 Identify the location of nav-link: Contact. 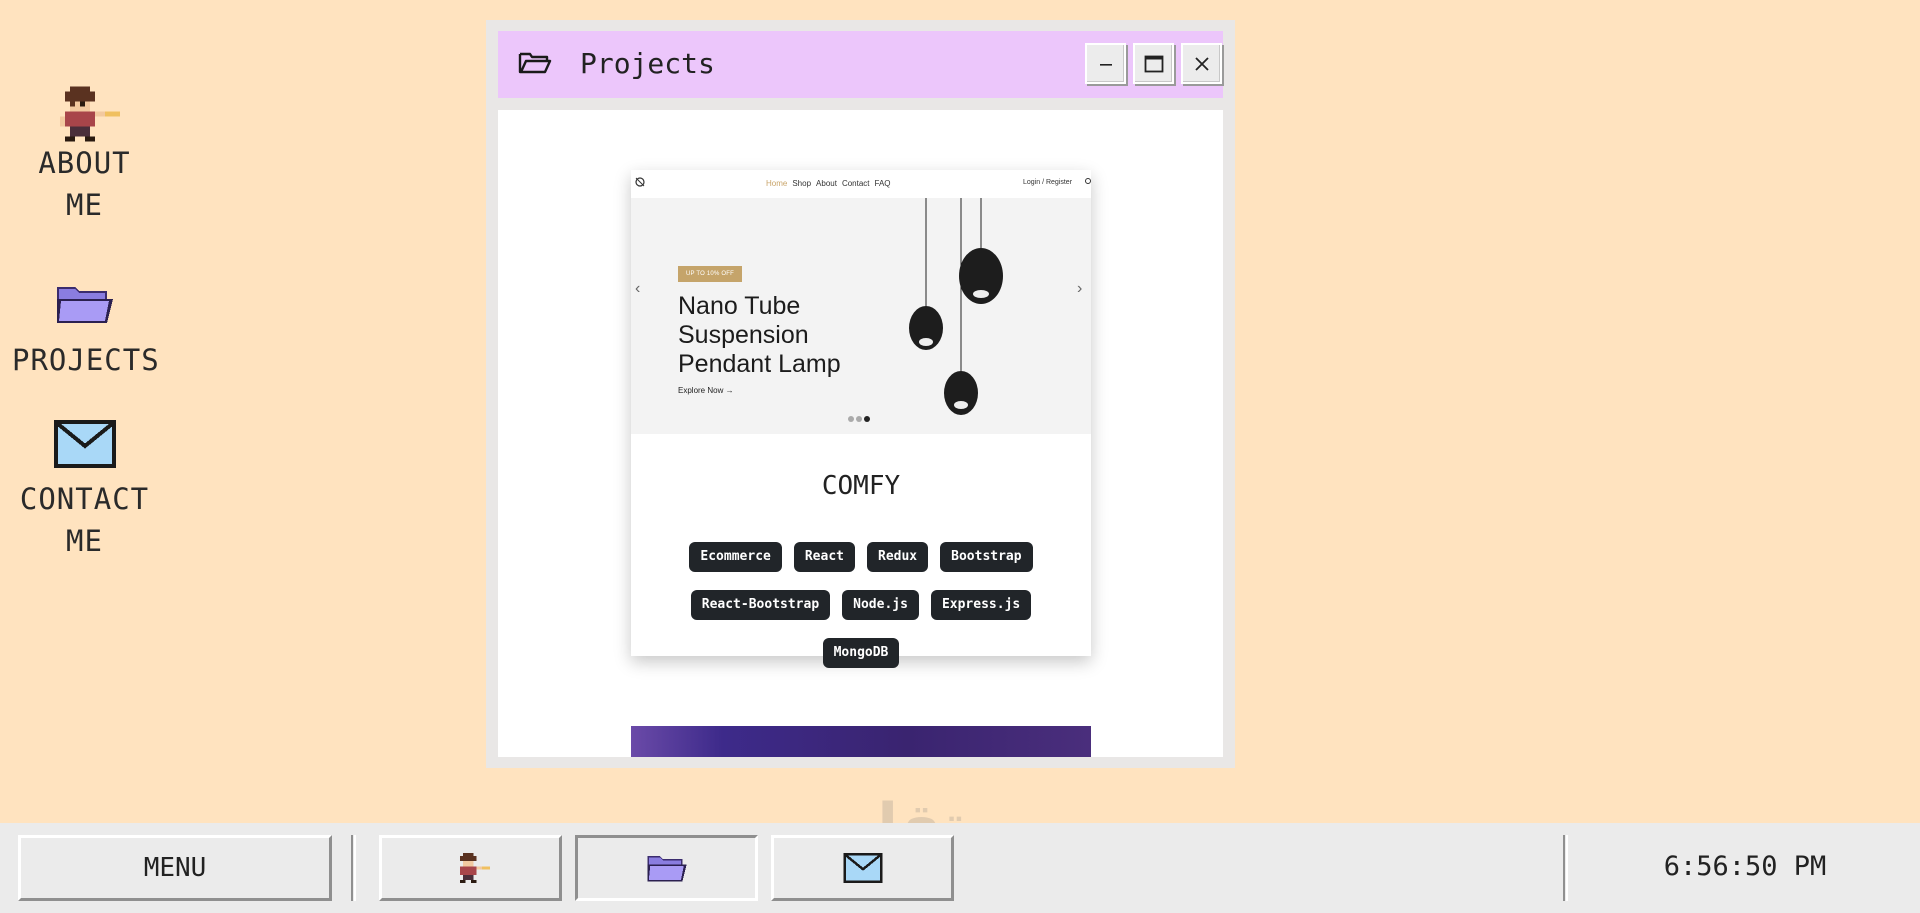
(855, 183).